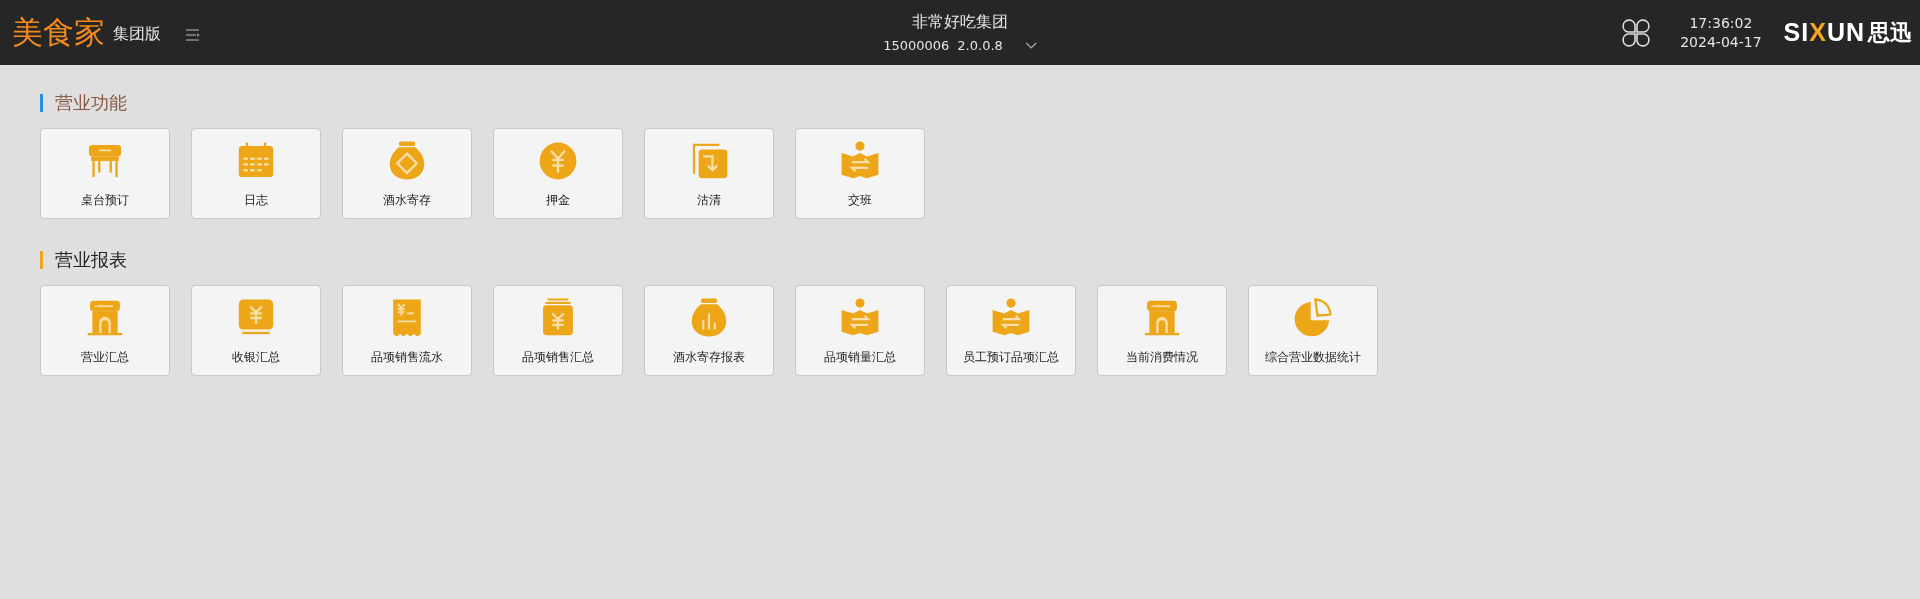 The image size is (1920, 599). What do you see at coordinates (137, 34) in the screenshot?
I see `edition-label: 集团版` at bounding box center [137, 34].